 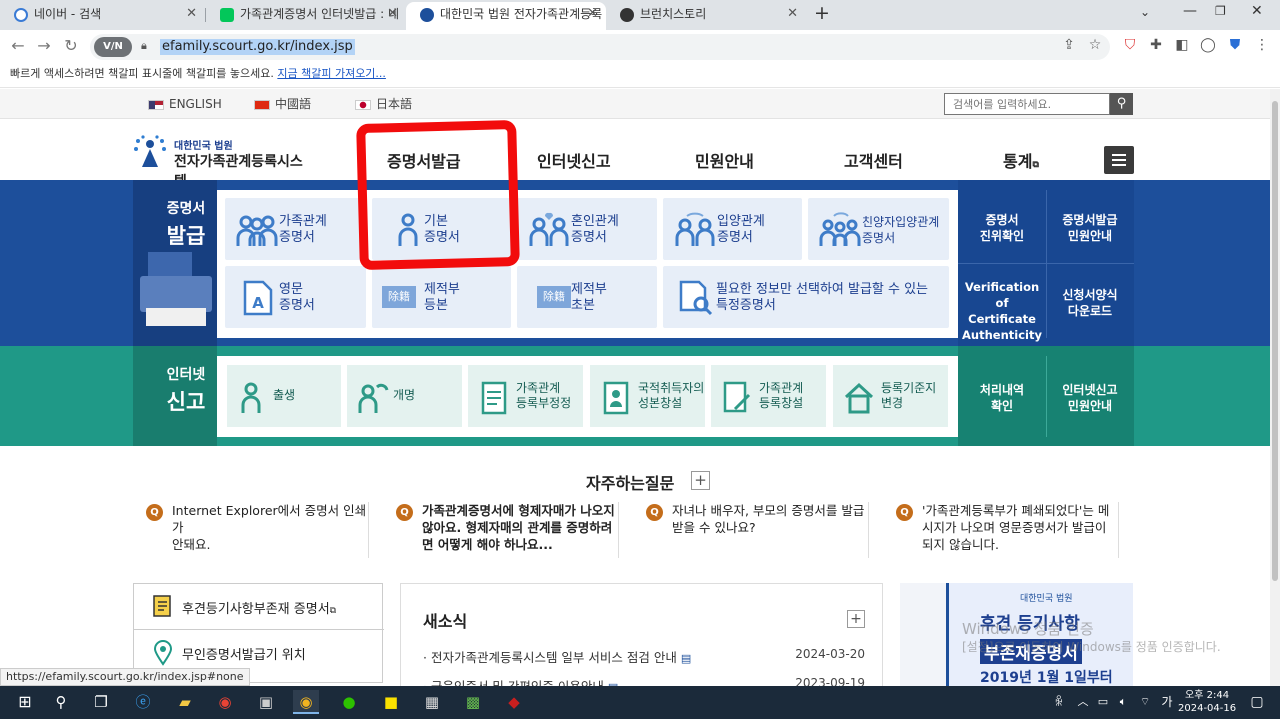 What do you see at coordinates (549, 229) in the screenshot?
I see `couple-heart-icon` at bounding box center [549, 229].